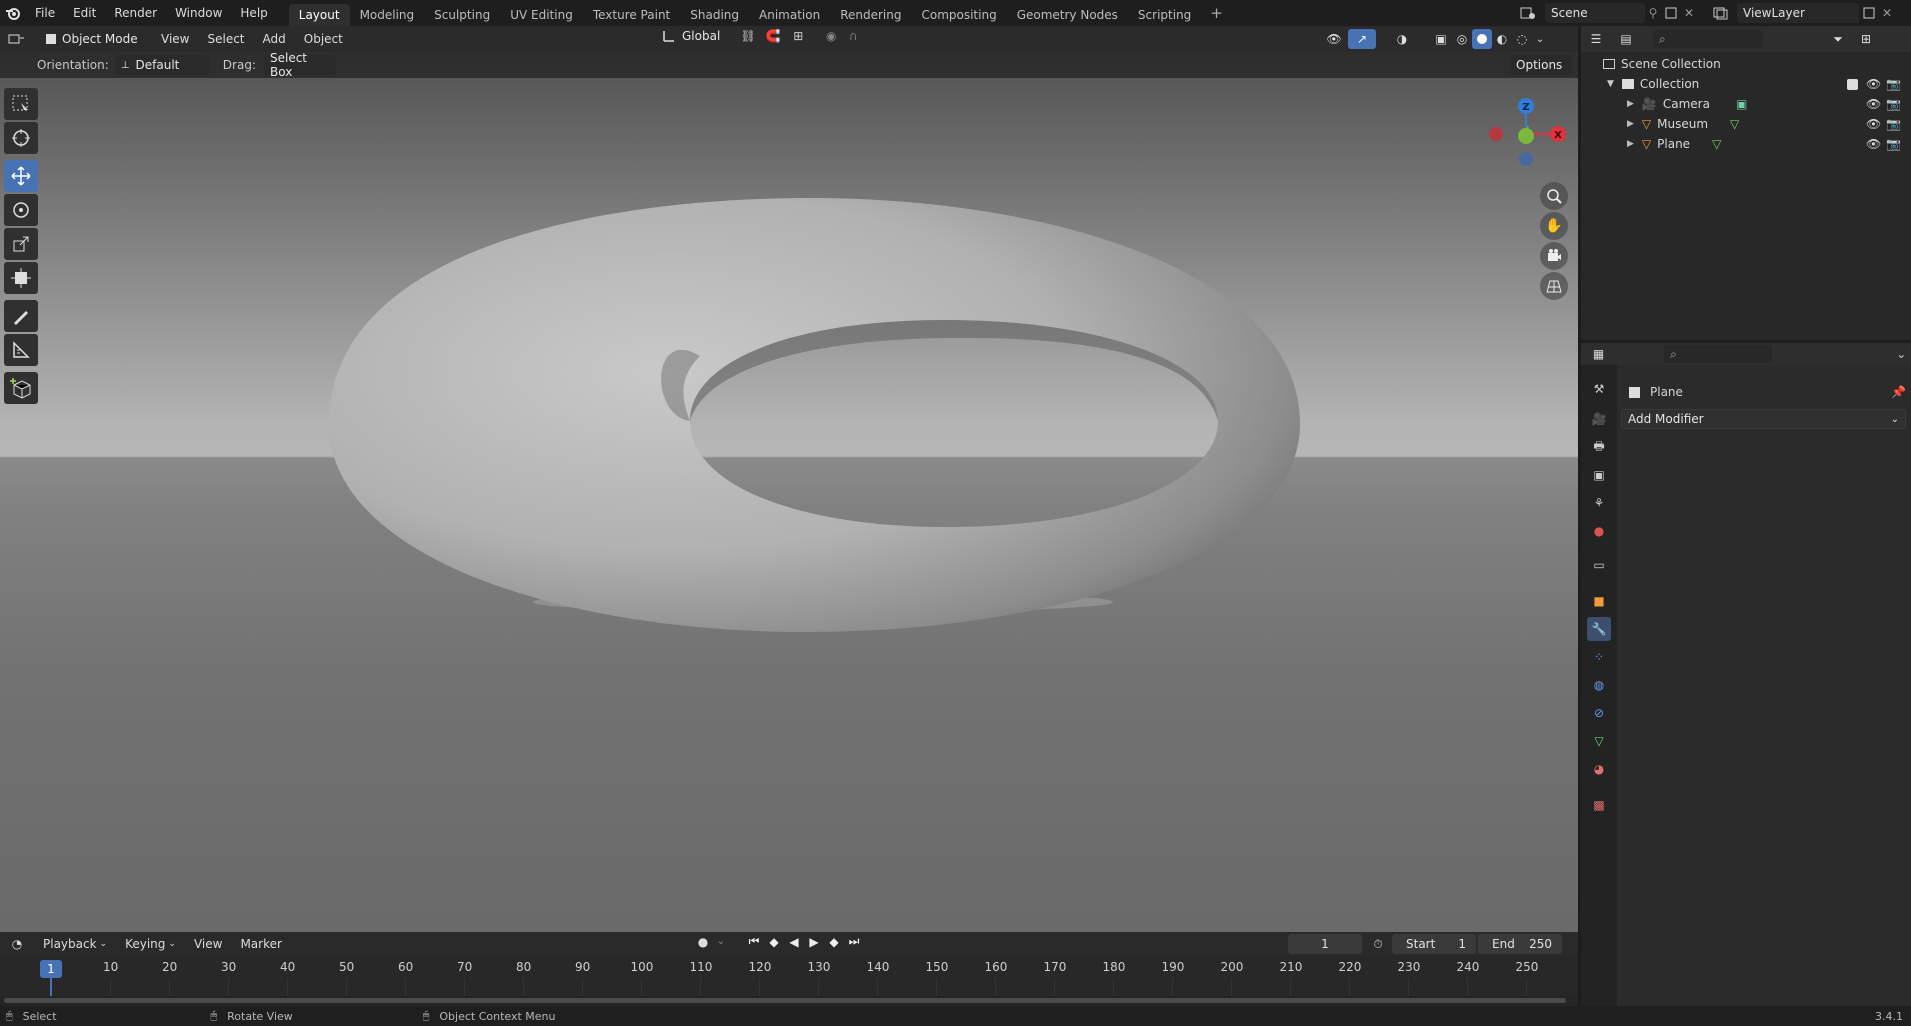 Image resolution: width=1911 pixels, height=1026 pixels. I want to click on tab-modeling: Modeling, so click(387, 15).